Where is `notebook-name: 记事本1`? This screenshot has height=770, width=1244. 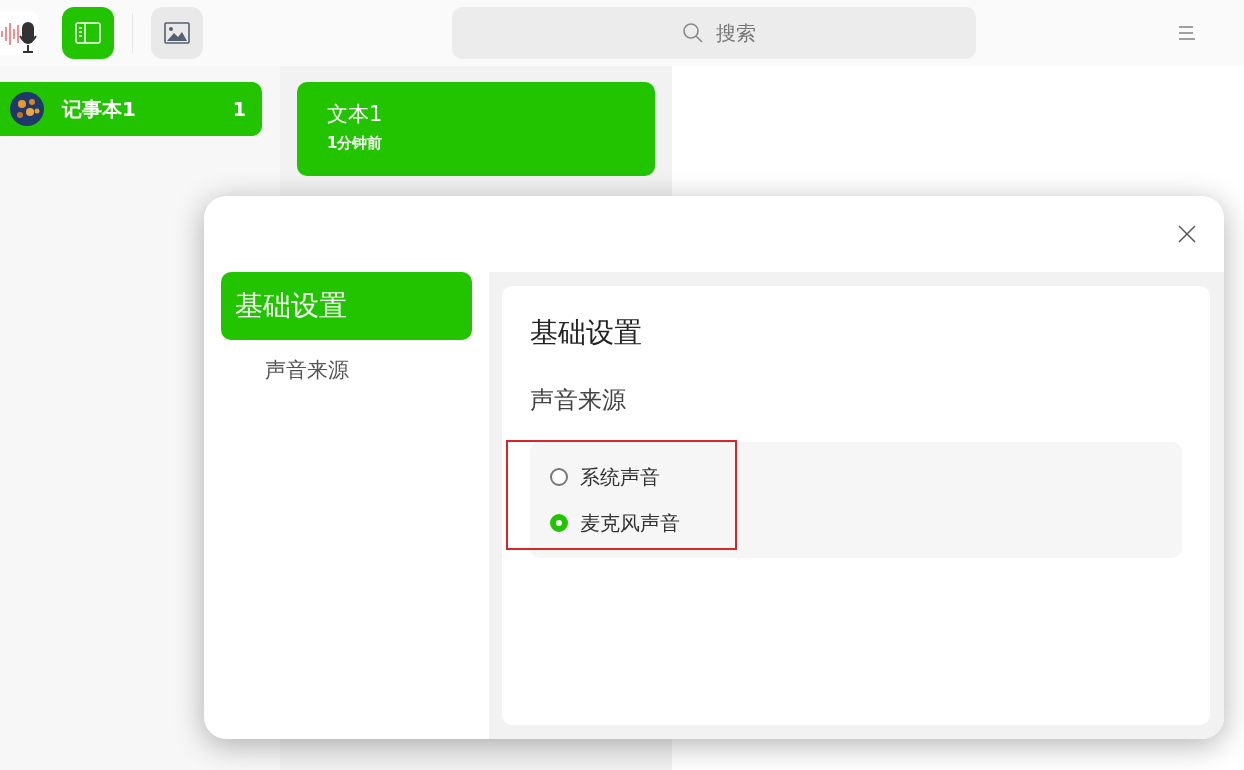
notebook-name: 记事本1 is located at coordinates (99, 109).